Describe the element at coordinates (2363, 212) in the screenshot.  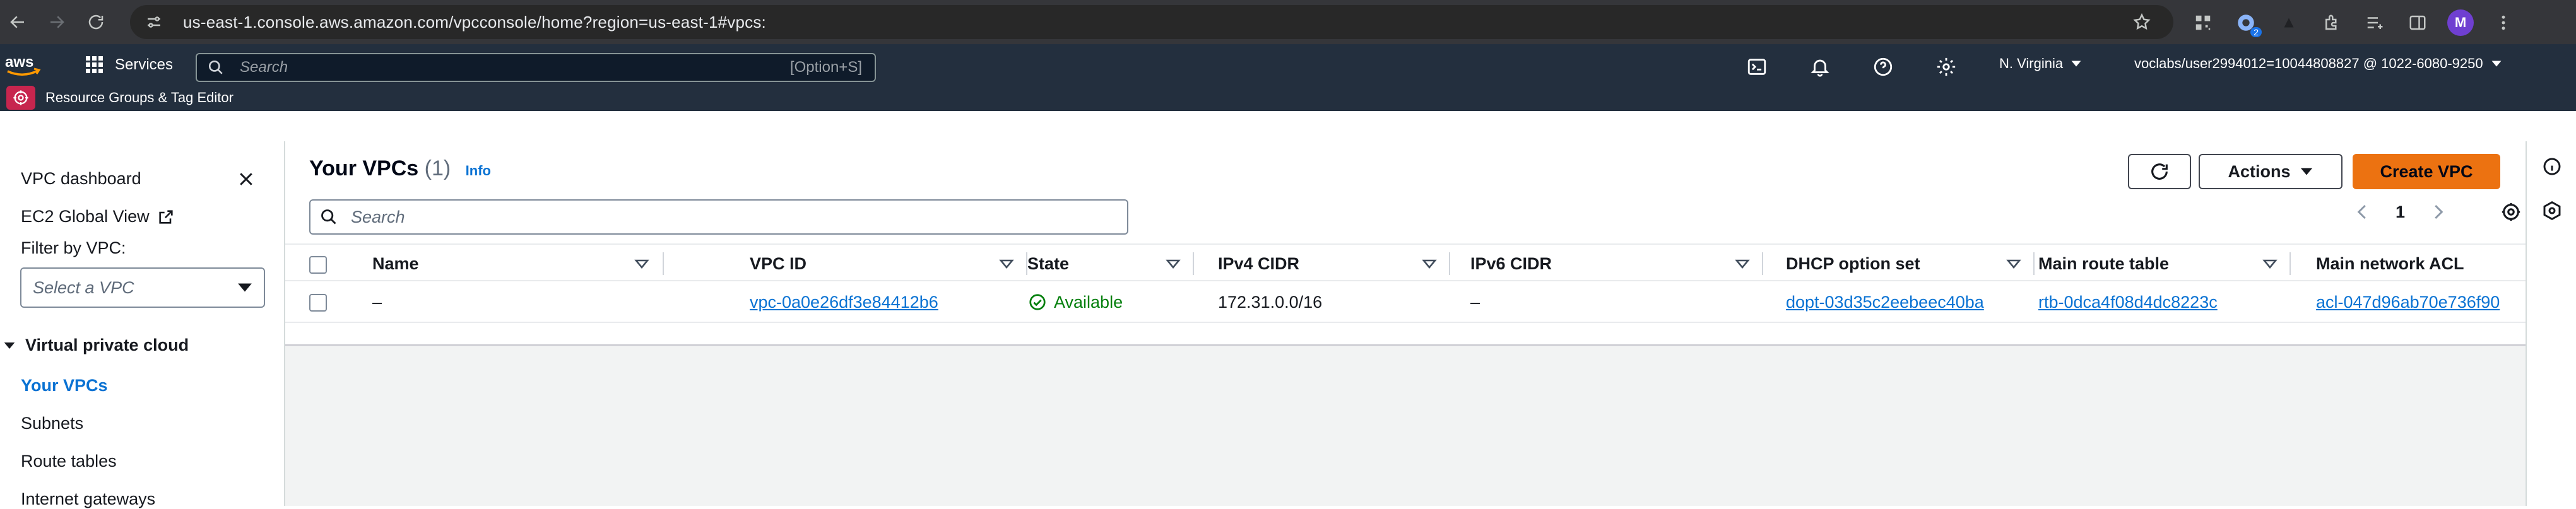
I see `chevron-left-icon` at that location.